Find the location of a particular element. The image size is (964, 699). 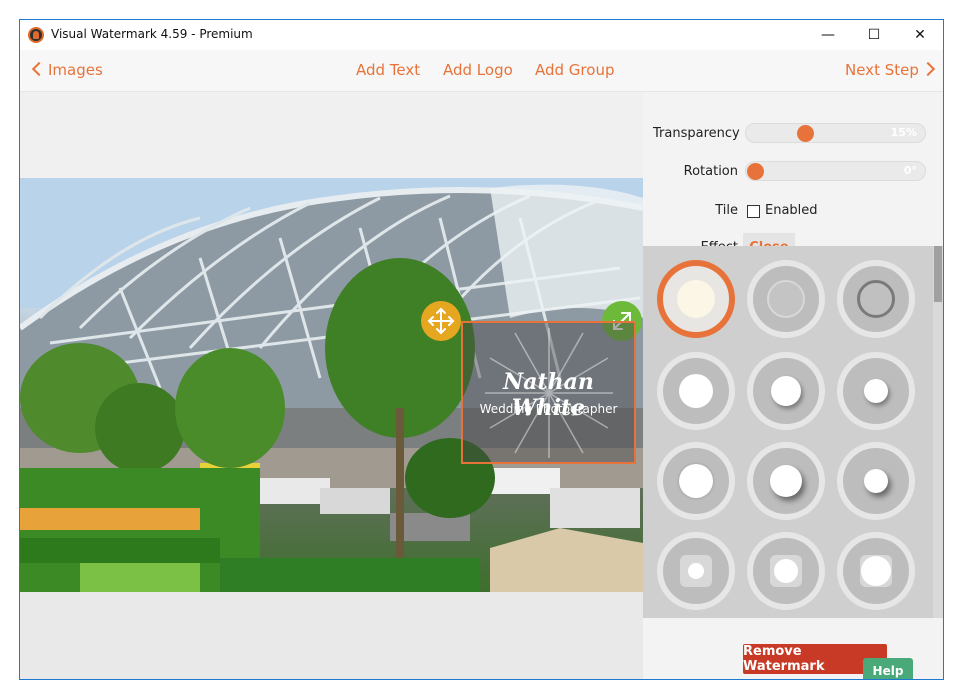

rotation-value: 0° is located at coordinates (910, 170).